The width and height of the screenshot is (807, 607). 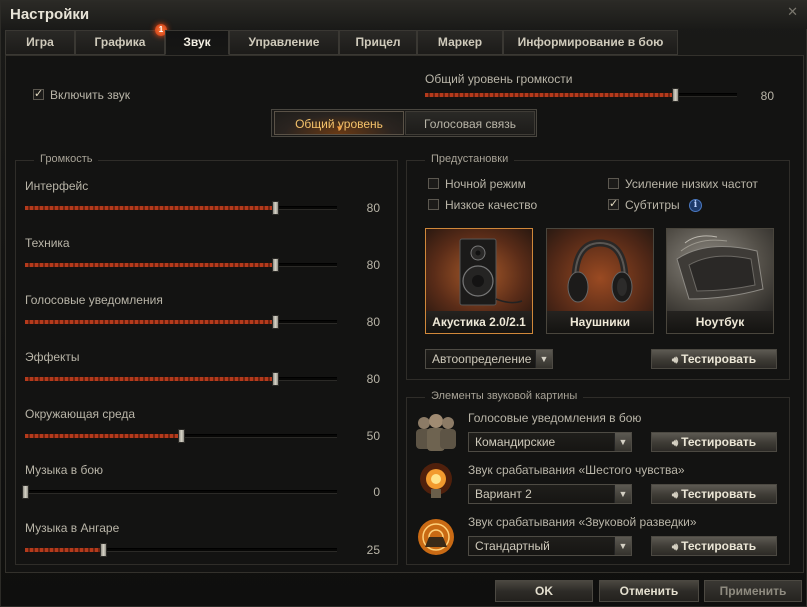 I want to click on test-sound-recon-button: 🔊︎ Тестировать, so click(x=714, y=546).